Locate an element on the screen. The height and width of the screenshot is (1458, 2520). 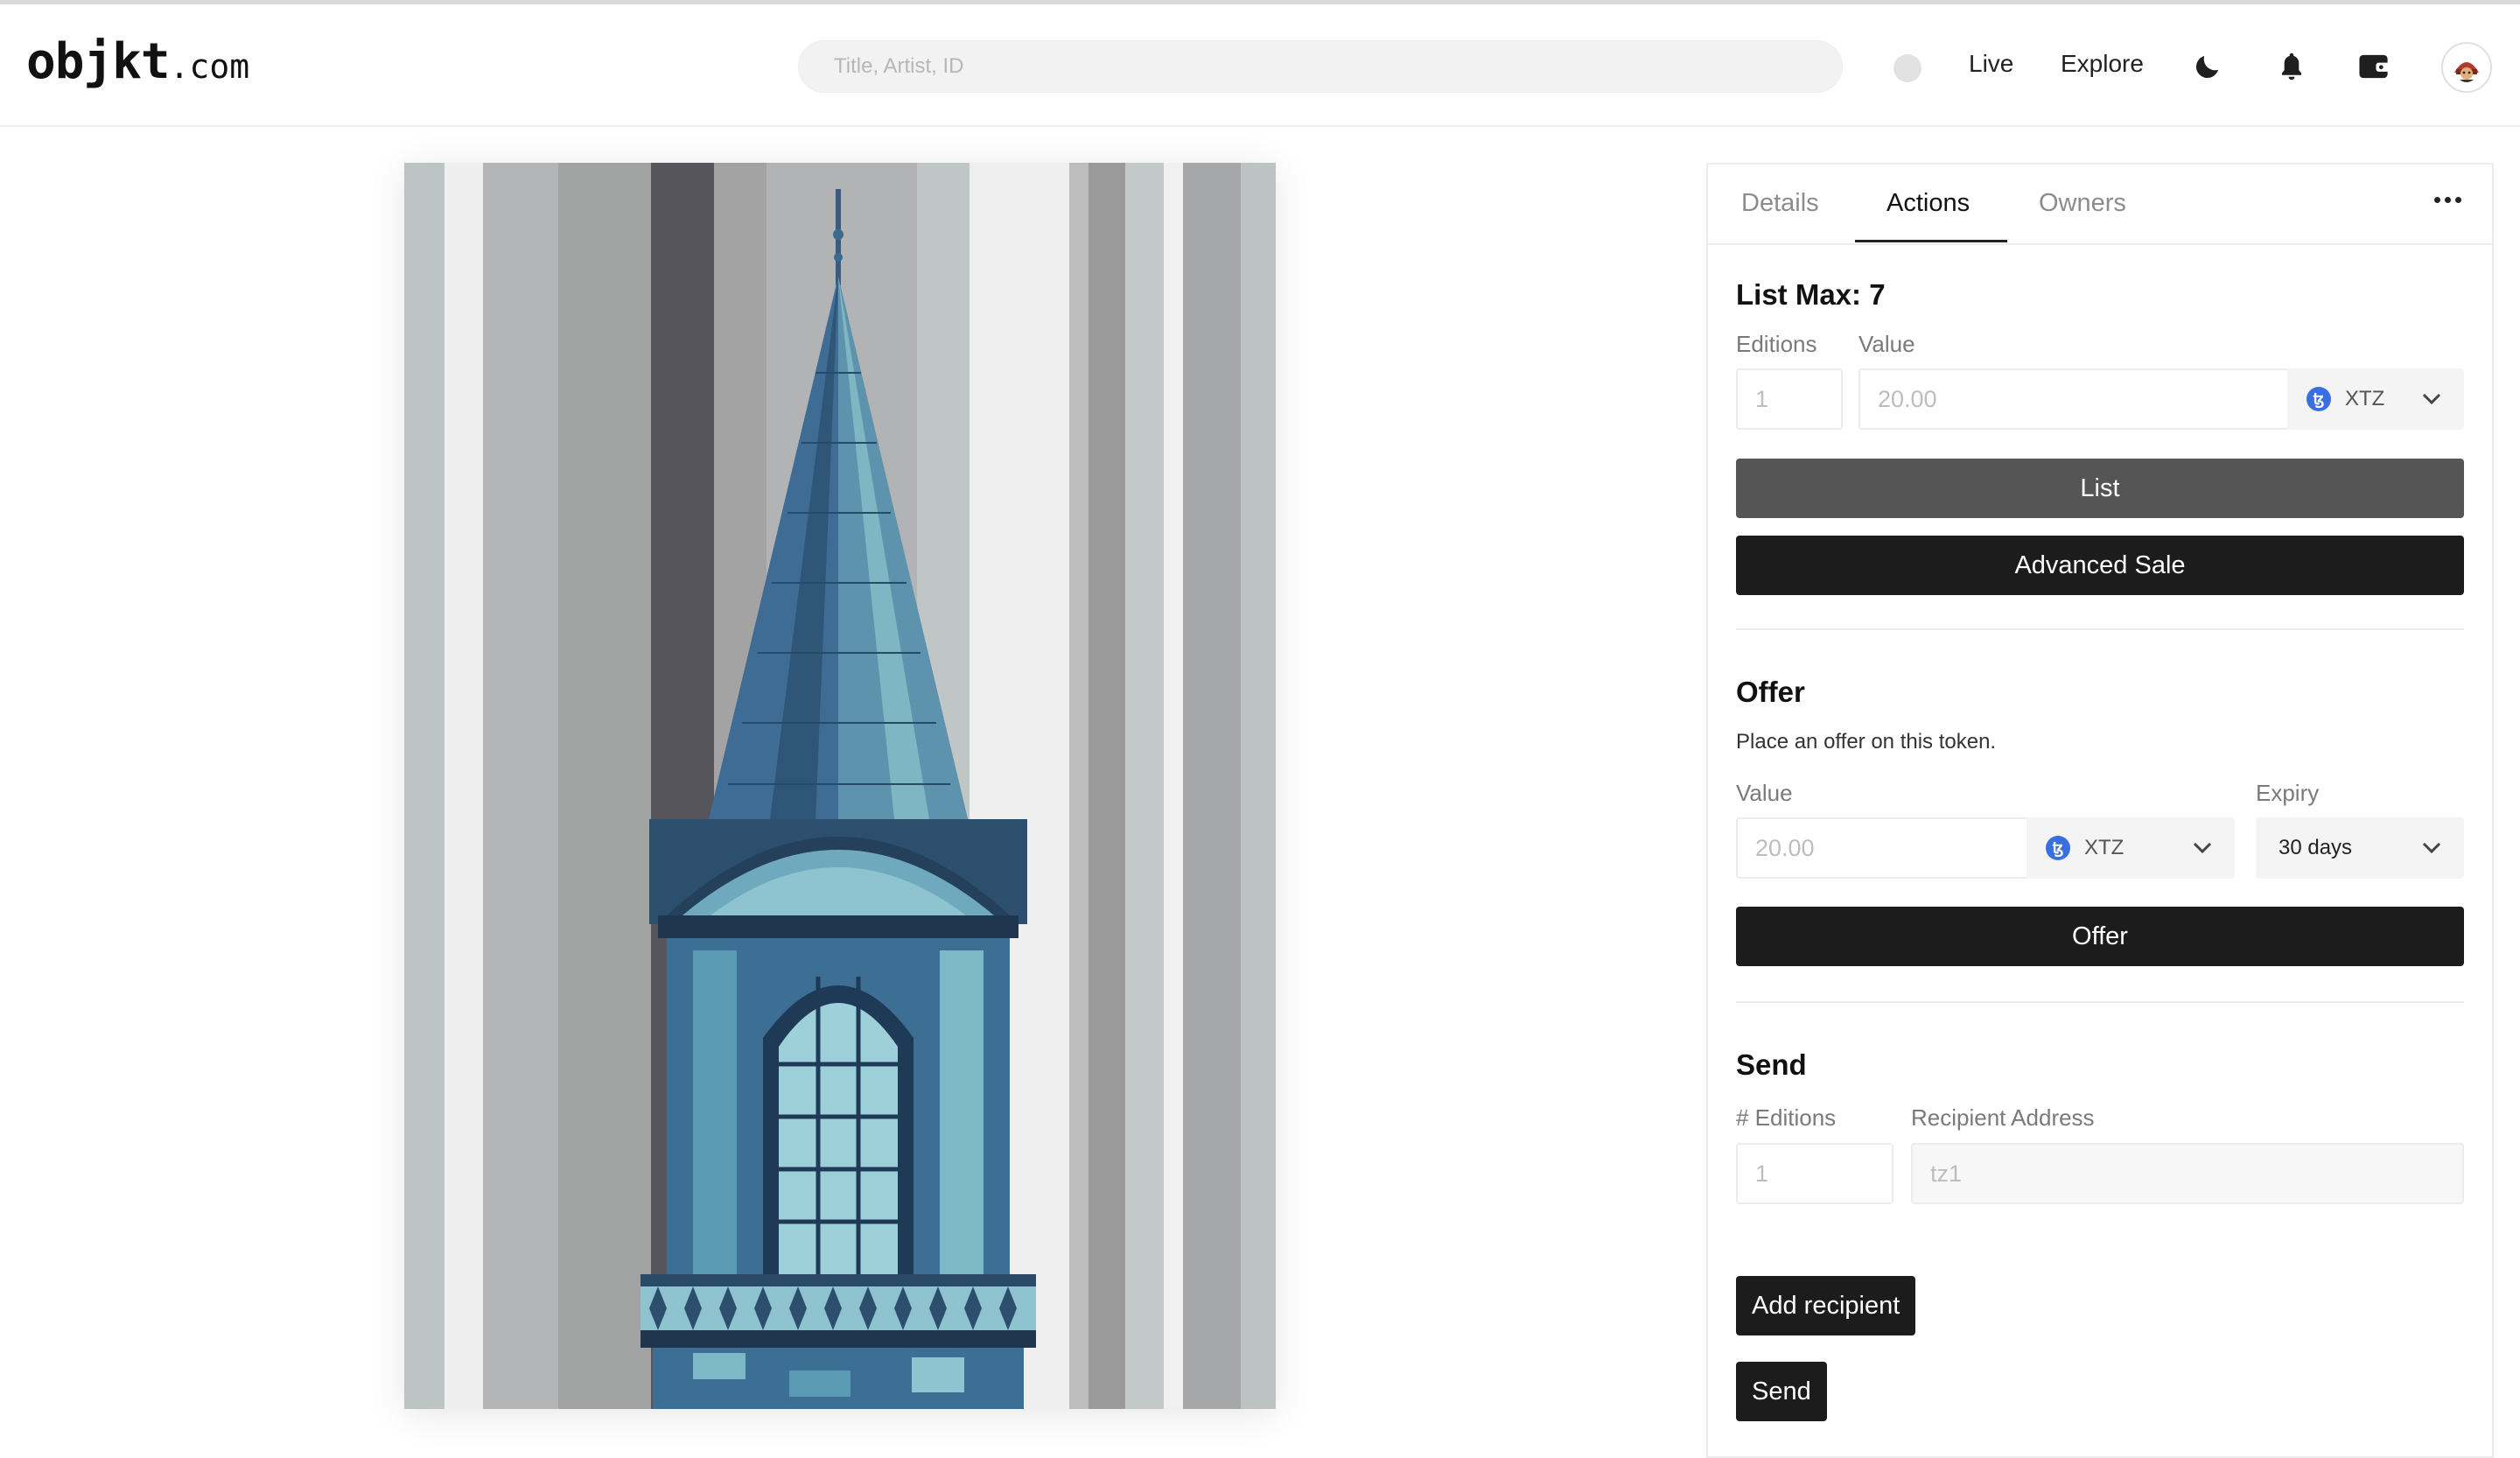
list-editions-input is located at coordinates (1789, 399).